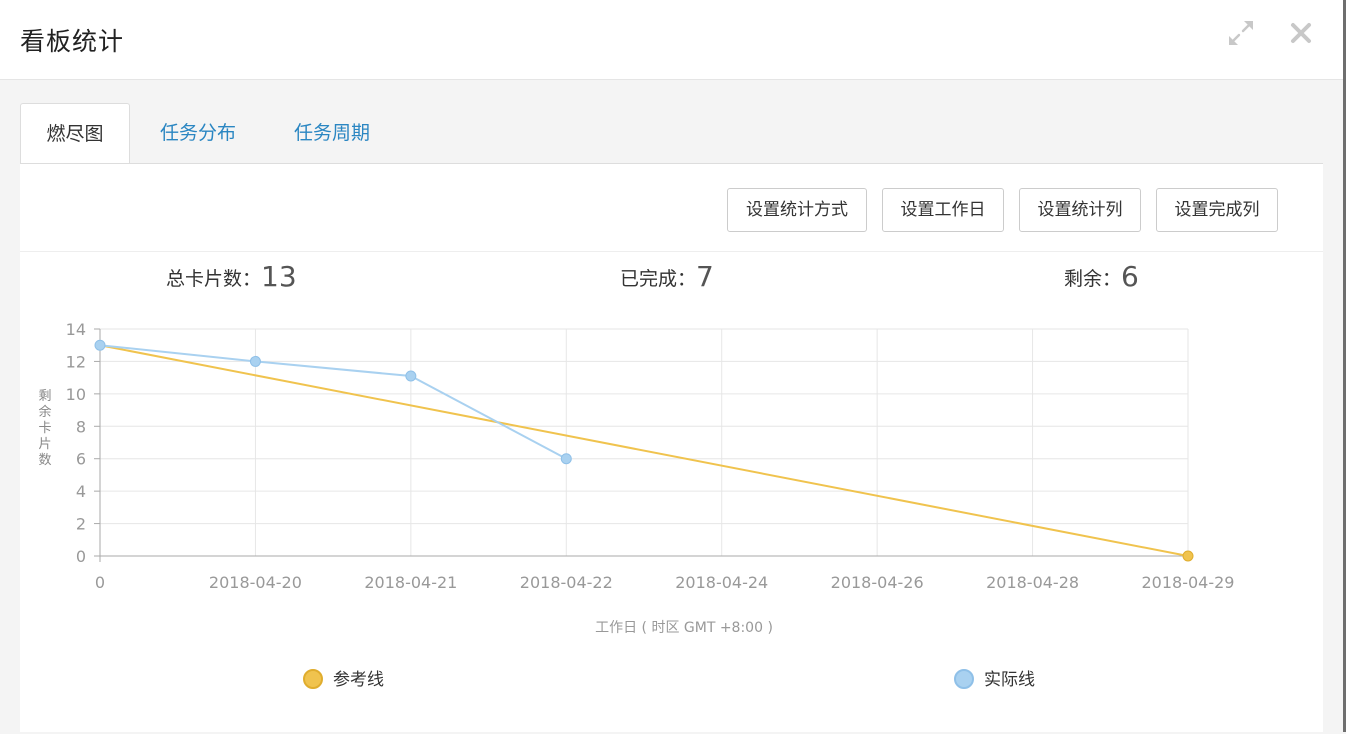  I want to click on set-statistic-mode-button: 设置统计方式, so click(797, 210).